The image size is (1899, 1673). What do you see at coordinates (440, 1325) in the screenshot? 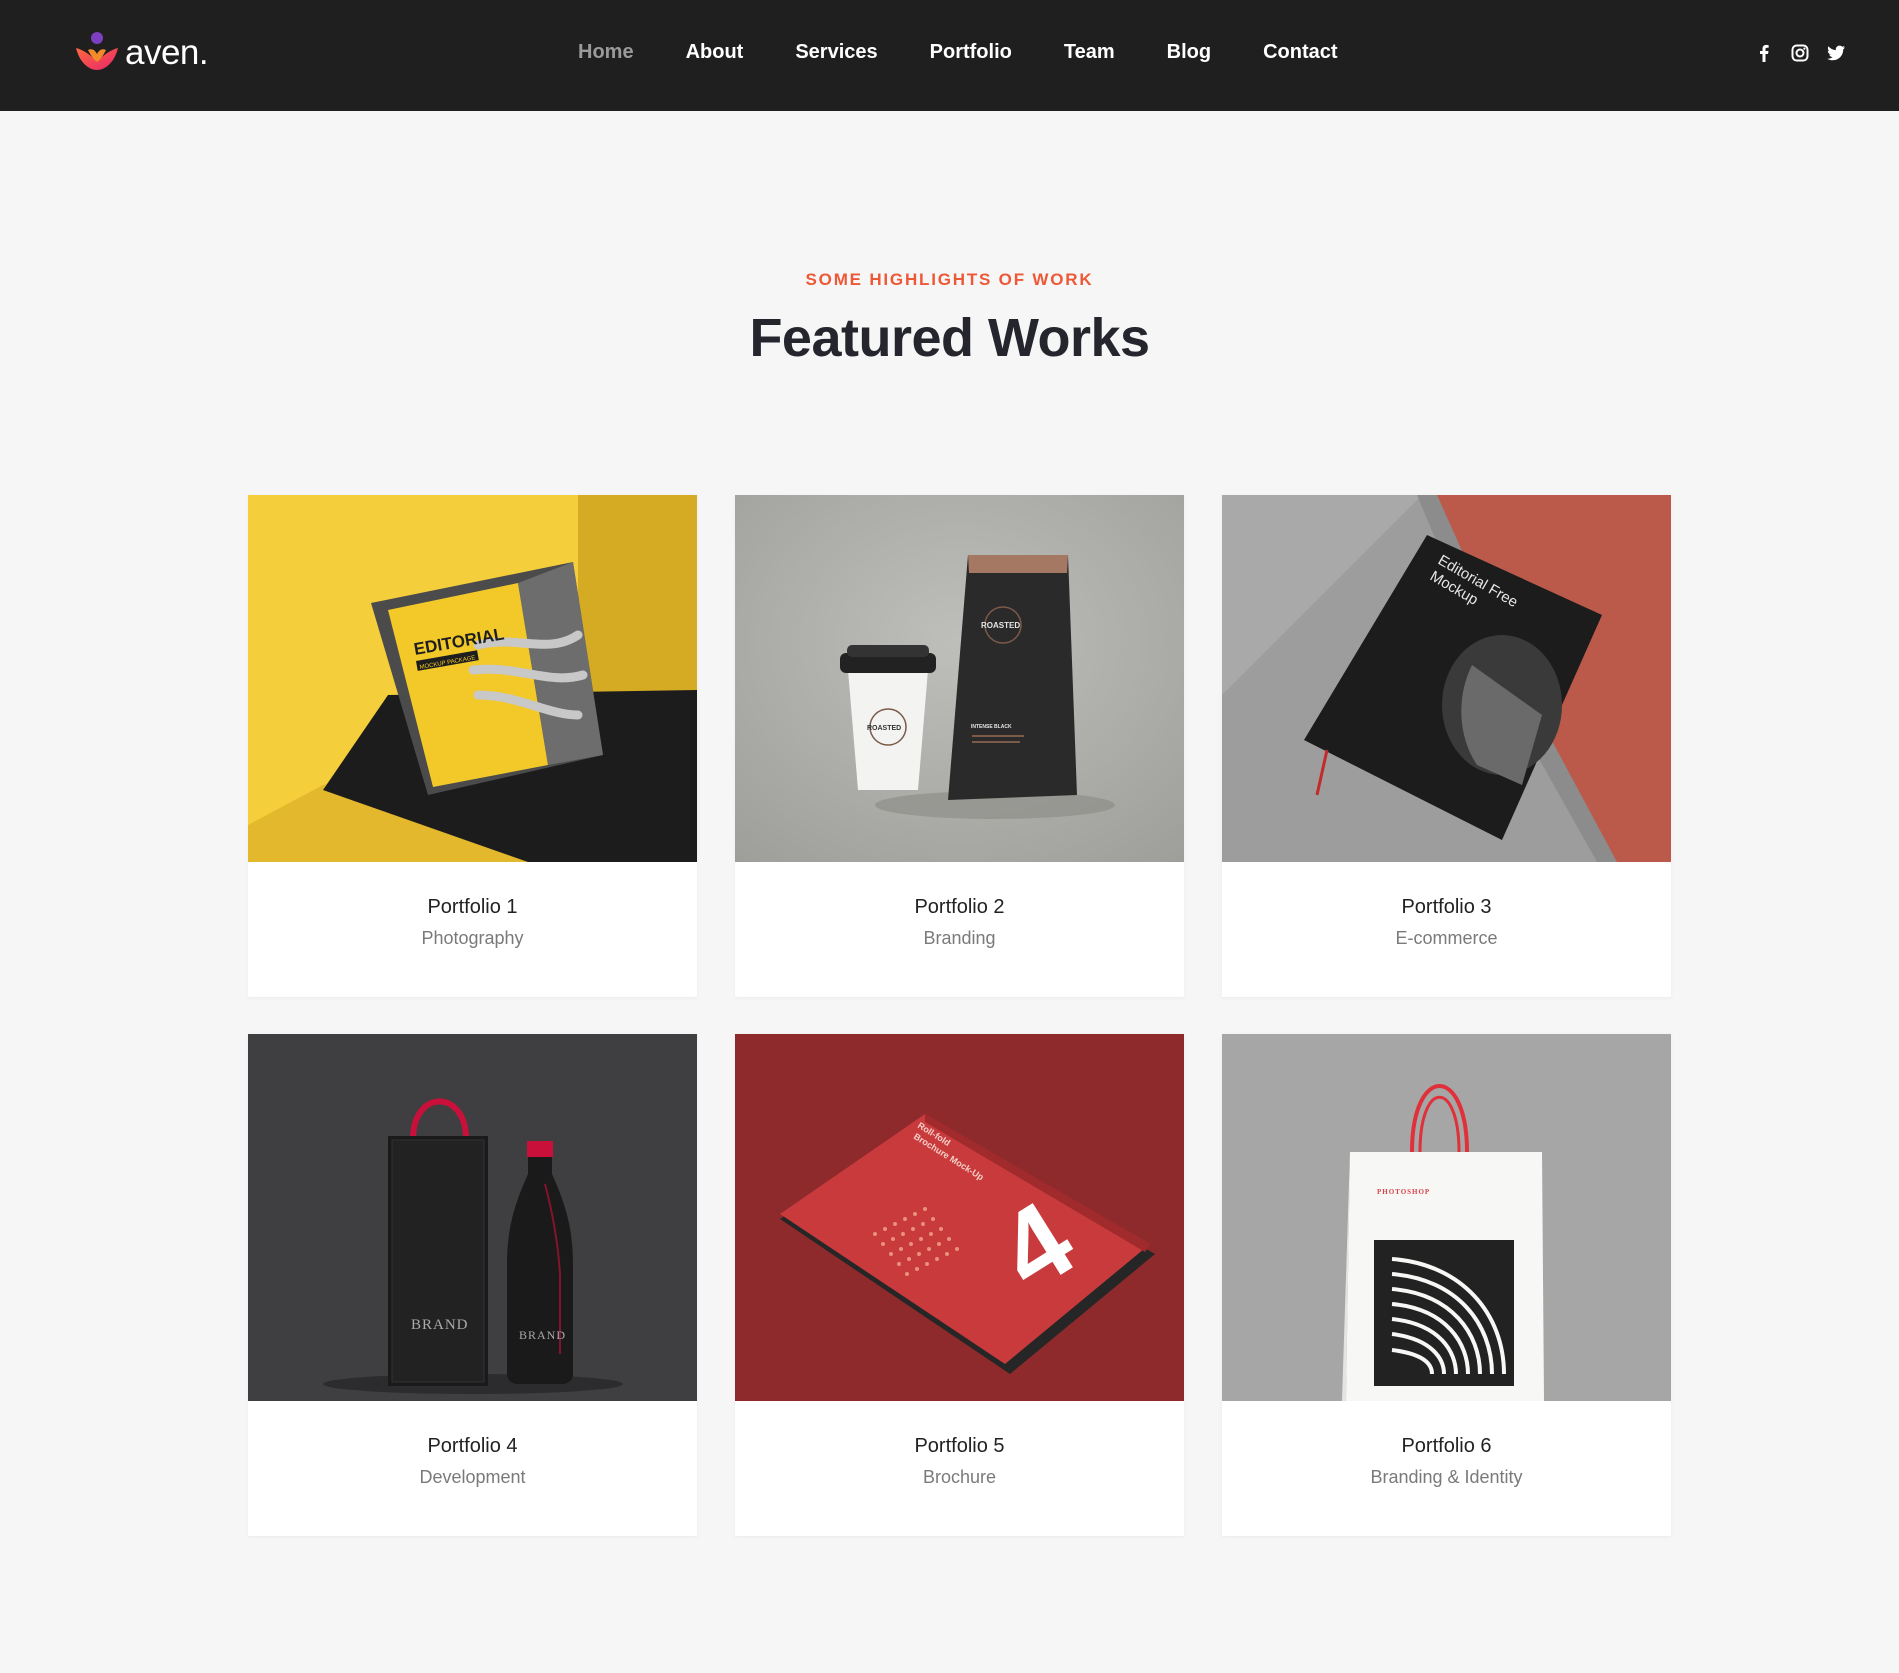
I see `p4-box-label: BRAND` at bounding box center [440, 1325].